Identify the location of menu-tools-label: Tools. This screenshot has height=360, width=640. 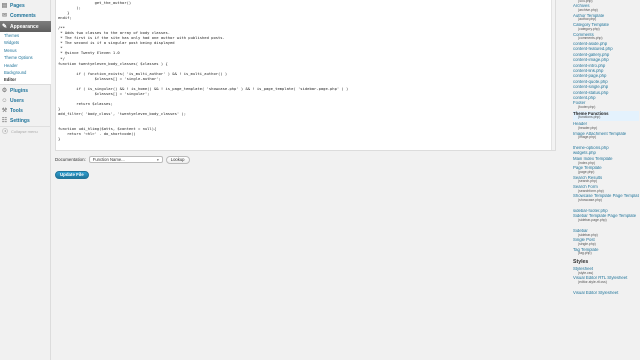
(16, 110).